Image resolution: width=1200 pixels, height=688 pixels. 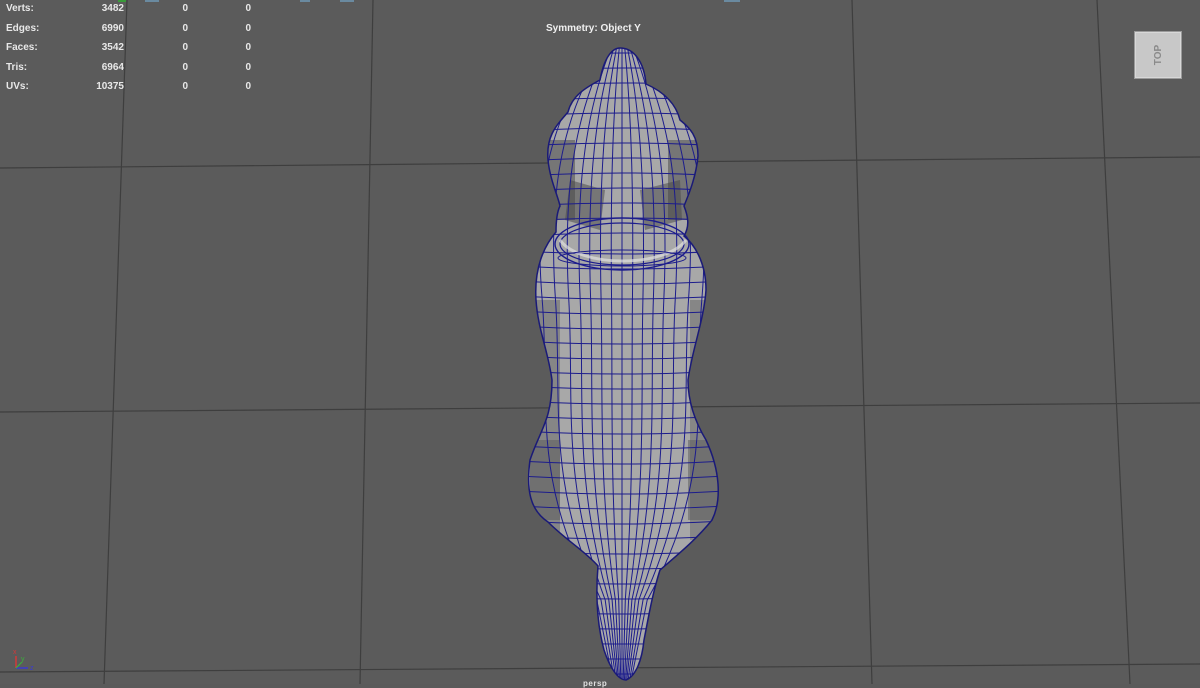 I want to click on hud-label: Edges:, so click(x=23, y=28).